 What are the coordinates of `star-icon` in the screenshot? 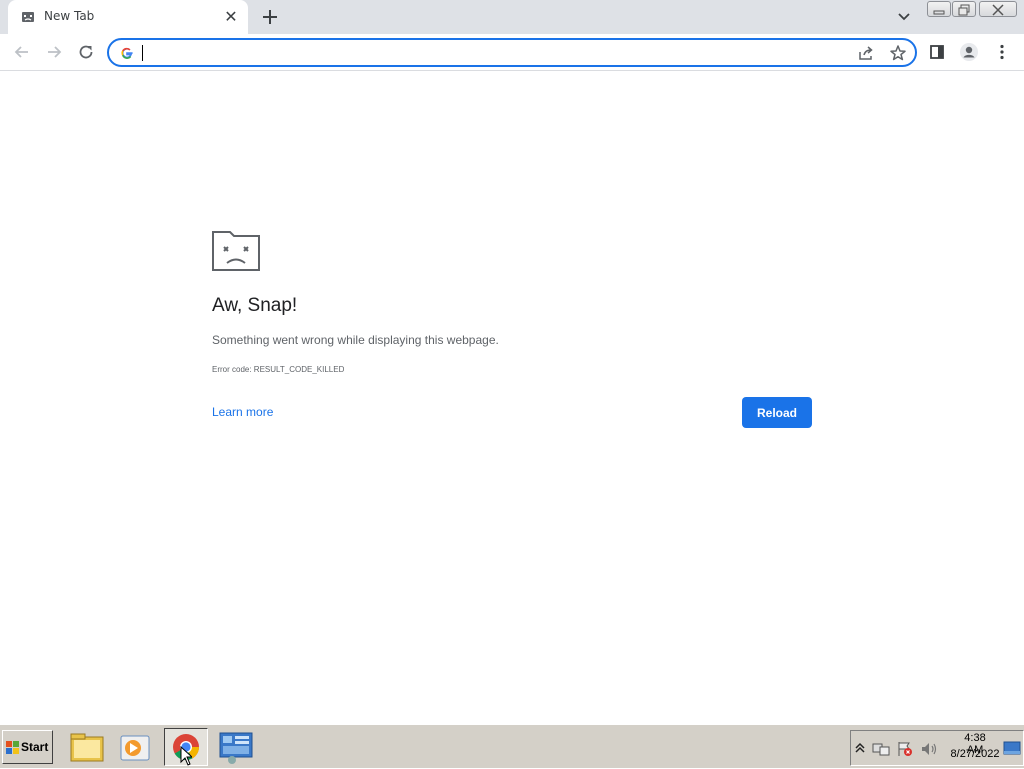 It's located at (898, 53).